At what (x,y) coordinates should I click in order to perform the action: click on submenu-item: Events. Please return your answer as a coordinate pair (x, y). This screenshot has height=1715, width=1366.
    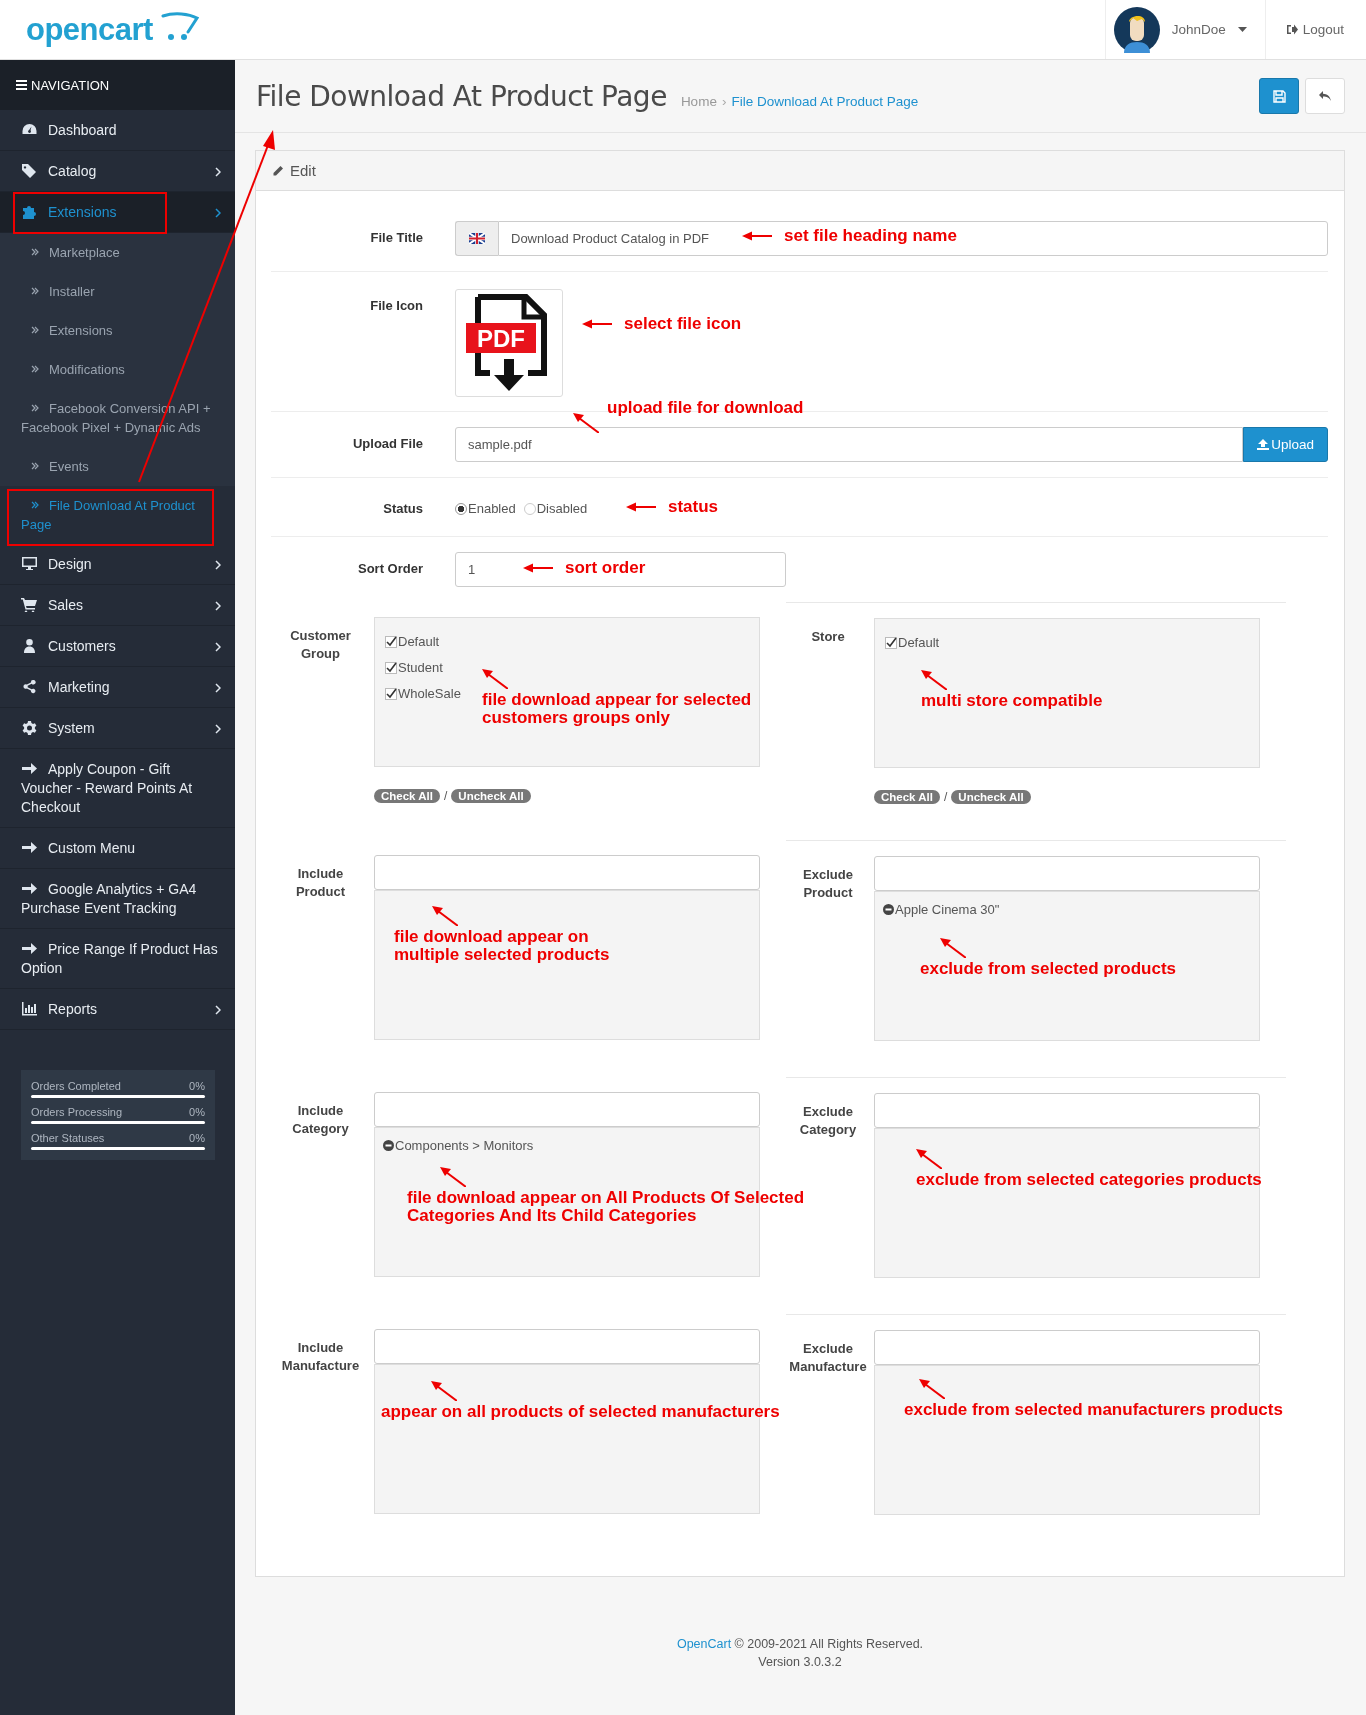
    Looking at the image, I should click on (117, 466).